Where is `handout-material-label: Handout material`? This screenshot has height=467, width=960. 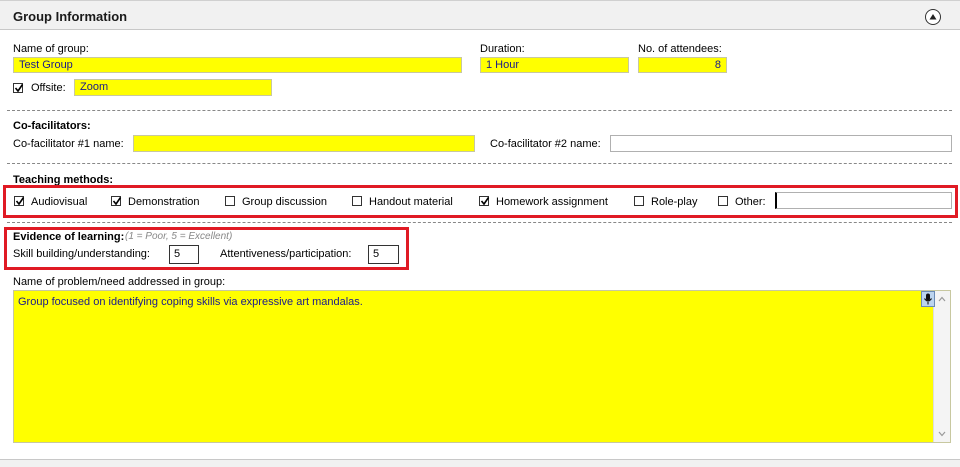 handout-material-label: Handout material is located at coordinates (411, 202).